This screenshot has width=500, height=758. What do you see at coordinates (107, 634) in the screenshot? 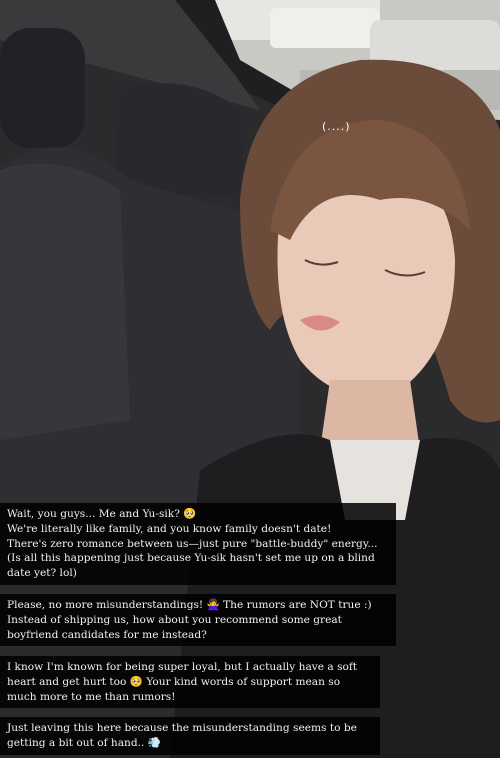
I see `bubble-line: boyfriend candidates for me instead?` at bounding box center [107, 634].